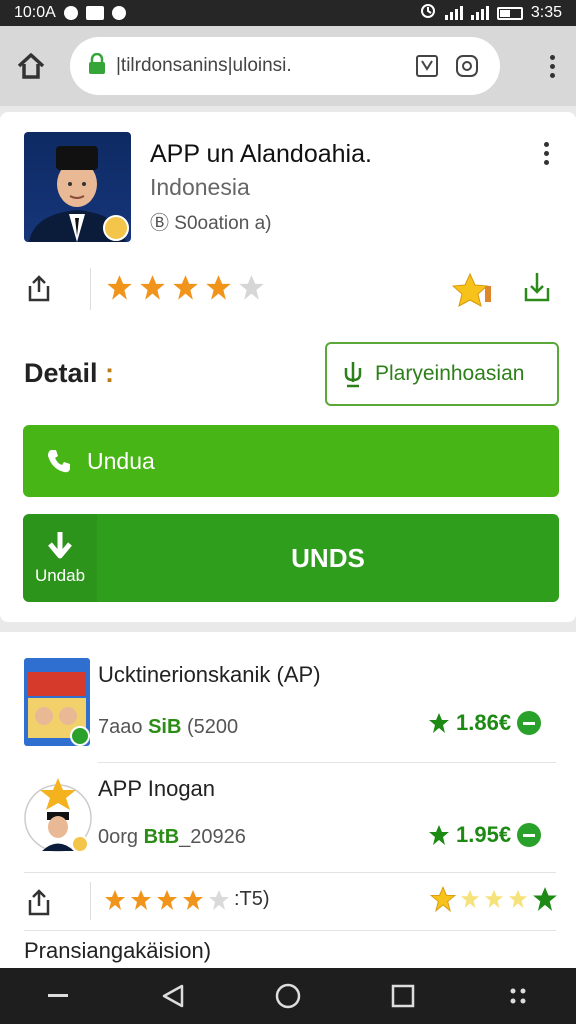 The height and width of the screenshot is (1024, 576). What do you see at coordinates (353, 375) in the screenshot?
I see `play-icon` at bounding box center [353, 375].